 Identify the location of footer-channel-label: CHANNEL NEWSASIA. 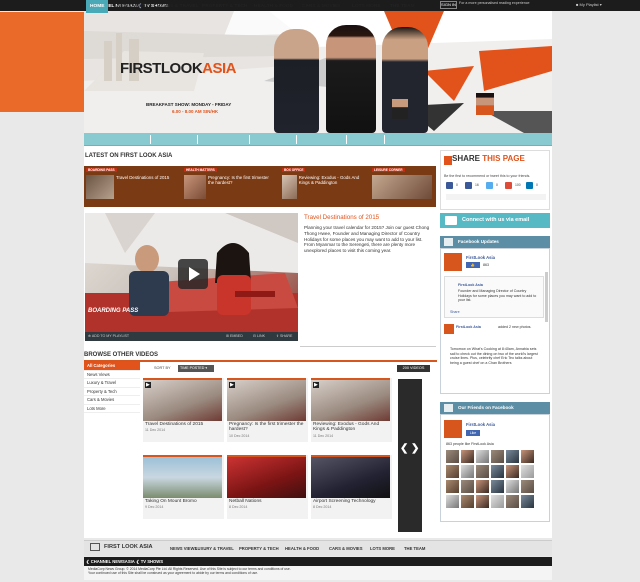
(112, 561).